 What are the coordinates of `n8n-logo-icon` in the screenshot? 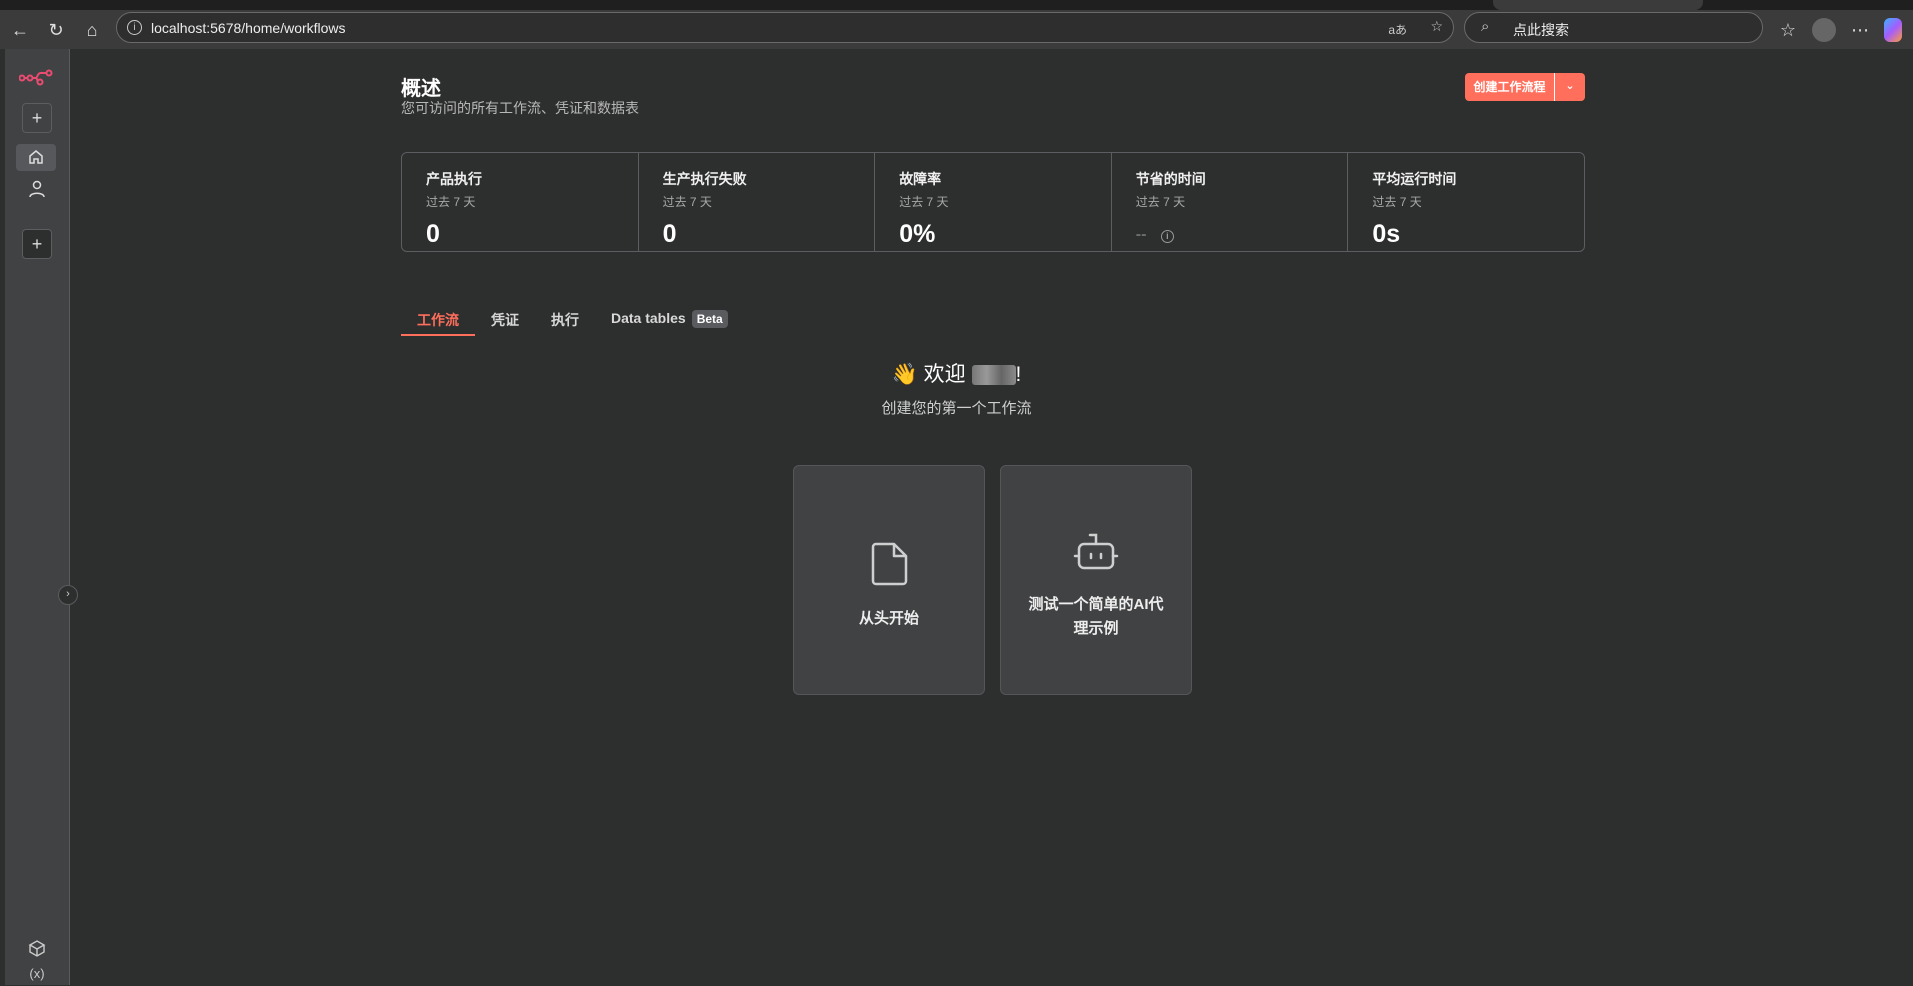 It's located at (36, 78).